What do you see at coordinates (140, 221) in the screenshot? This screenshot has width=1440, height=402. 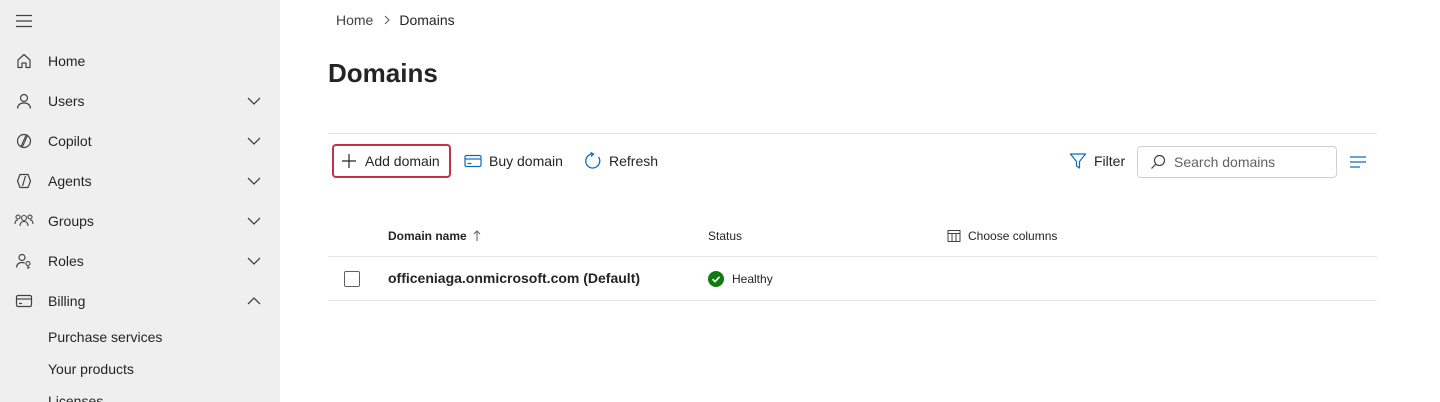 I see `nav-item-groups: Groups` at bounding box center [140, 221].